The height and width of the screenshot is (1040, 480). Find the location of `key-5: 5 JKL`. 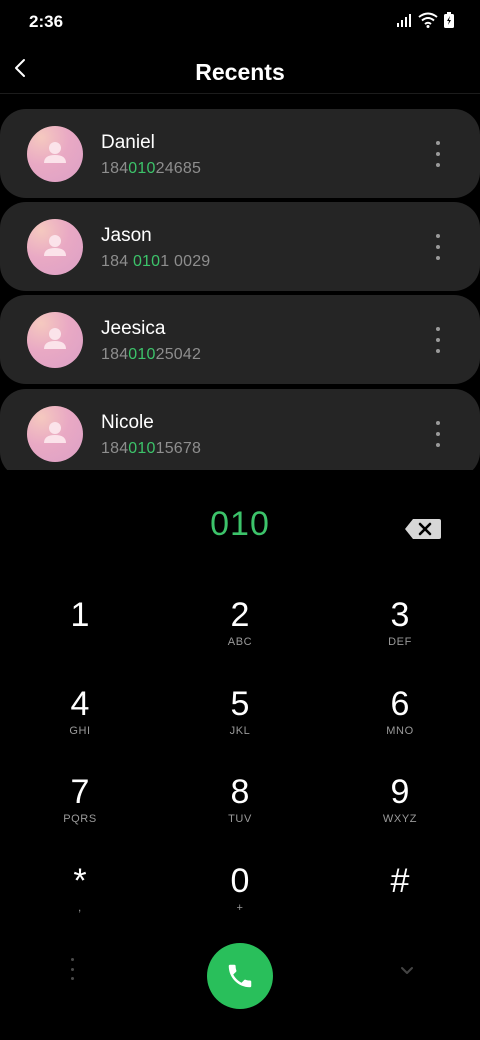

key-5: 5 JKL is located at coordinates (240, 704).